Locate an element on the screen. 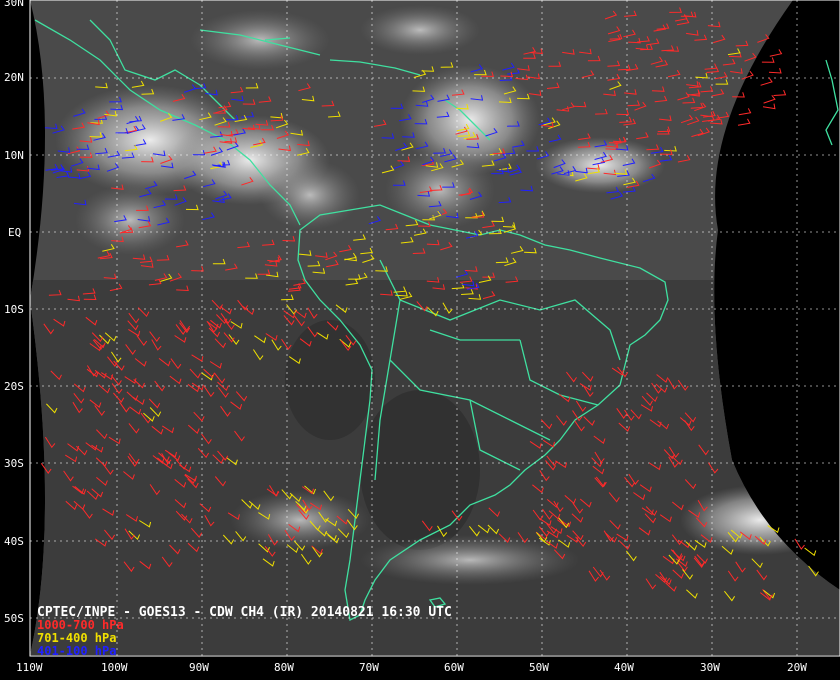  lat-label: 30S is located at coordinates (14, 463).